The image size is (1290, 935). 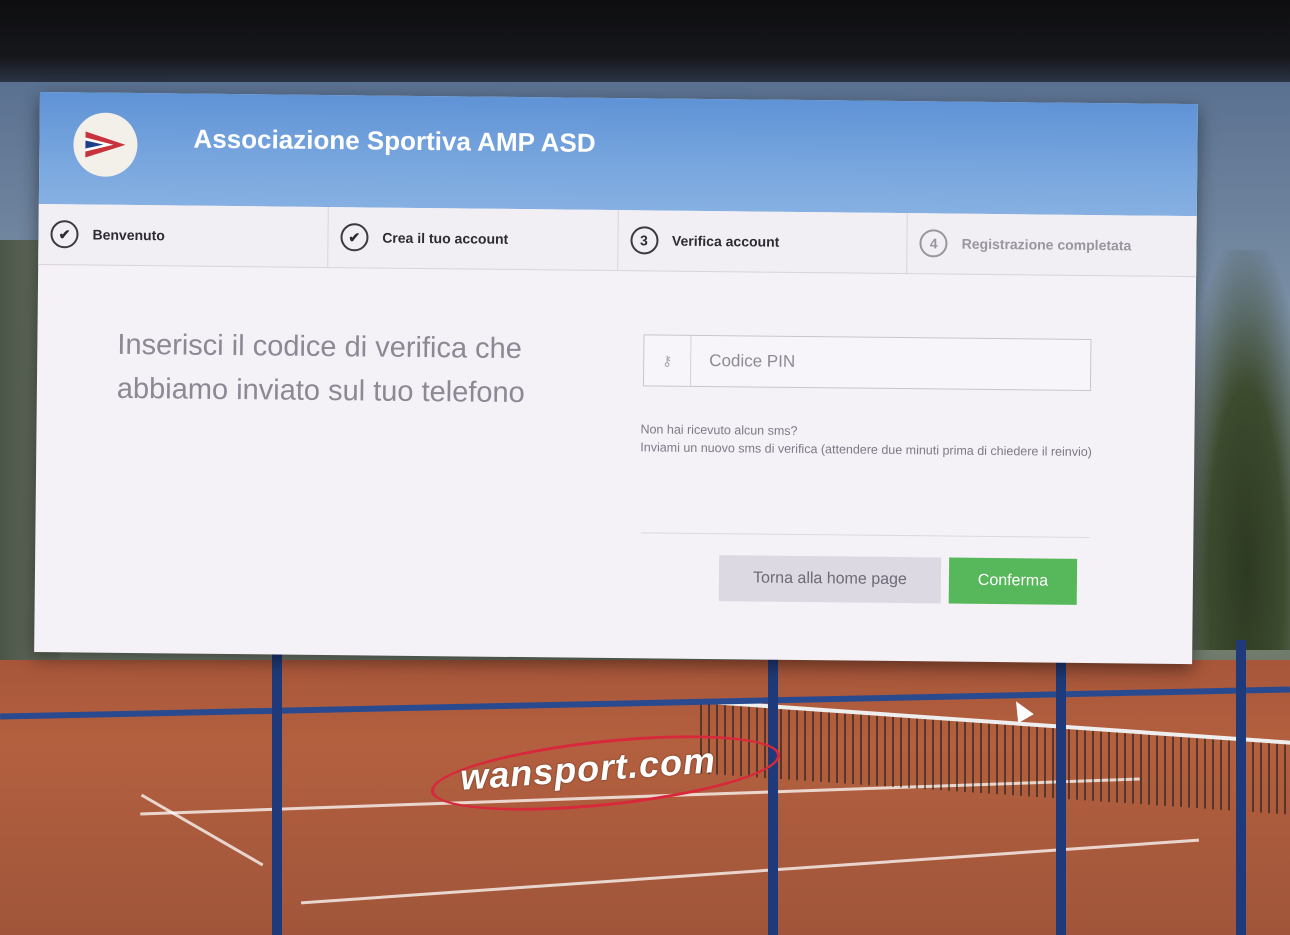 I want to click on background-trees, so click(x=1235, y=450).